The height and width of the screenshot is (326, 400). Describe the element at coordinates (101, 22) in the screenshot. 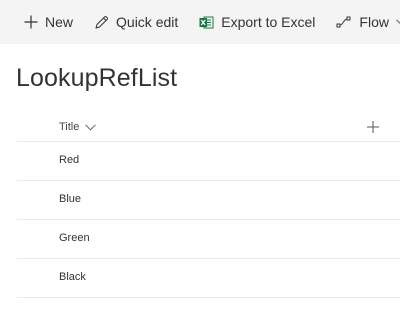

I see `pencil-icon` at that location.